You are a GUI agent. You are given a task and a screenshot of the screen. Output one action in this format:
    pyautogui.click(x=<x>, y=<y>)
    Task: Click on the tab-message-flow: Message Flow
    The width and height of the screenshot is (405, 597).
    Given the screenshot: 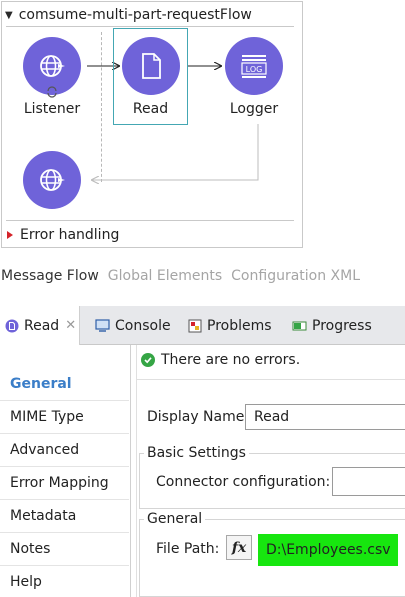 What is the action you would take?
    pyautogui.click(x=50, y=276)
    